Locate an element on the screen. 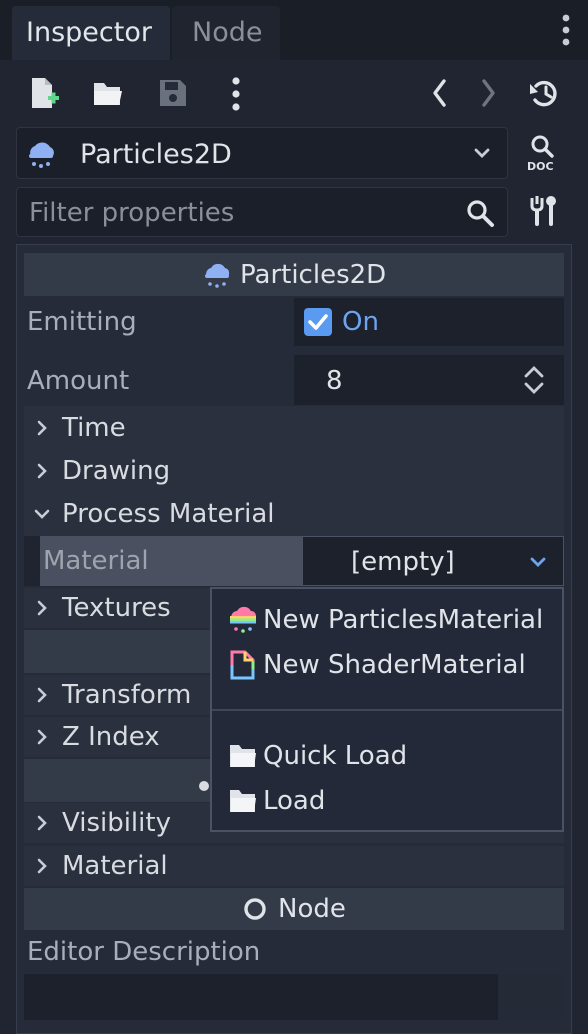  emitting-value: On is located at coordinates (429, 322).